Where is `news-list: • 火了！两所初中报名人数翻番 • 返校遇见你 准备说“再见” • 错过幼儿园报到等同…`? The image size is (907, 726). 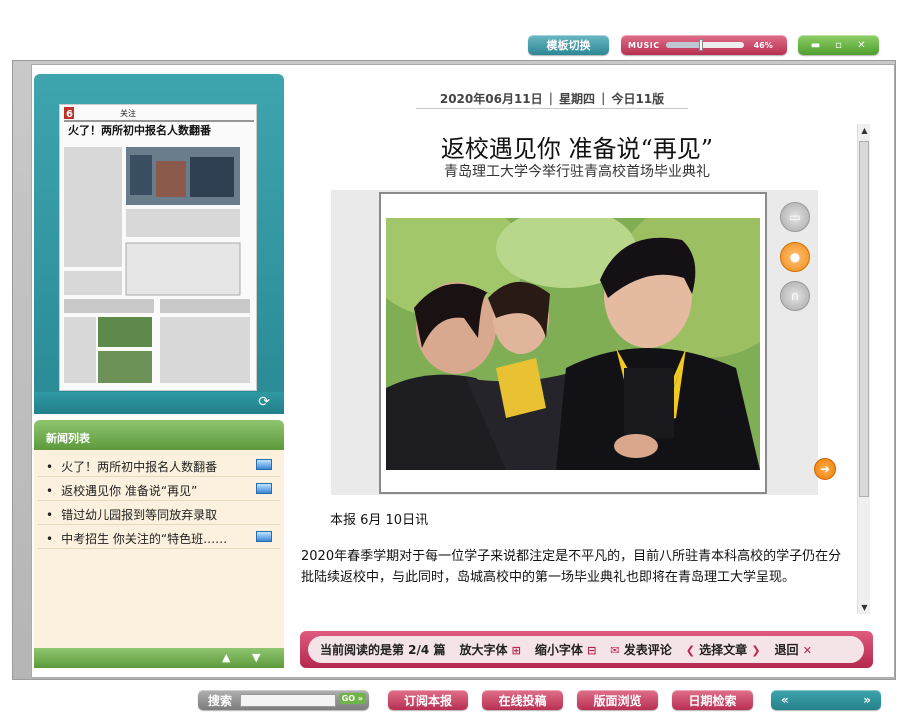 news-list: • 火了！两所初中报名人数翻番 • 返校遇见你 准备说“再见” • 错过幼儿园报到等同… is located at coordinates (159, 499).